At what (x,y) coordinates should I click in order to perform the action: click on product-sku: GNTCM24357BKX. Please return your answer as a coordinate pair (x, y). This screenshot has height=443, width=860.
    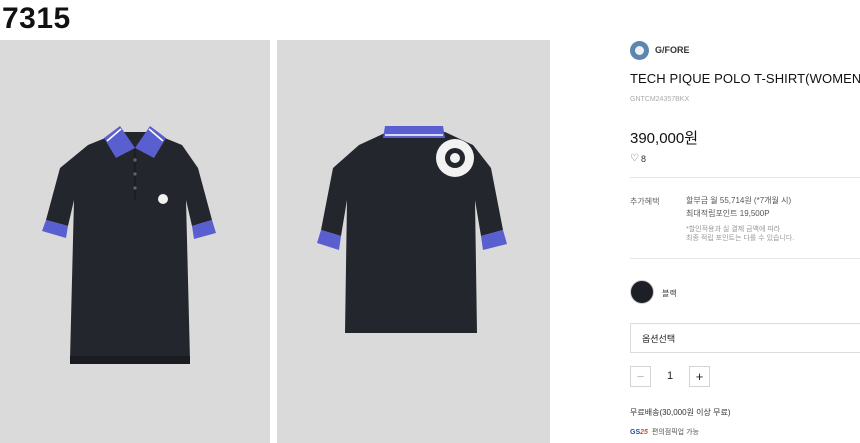
    Looking at the image, I should click on (660, 99).